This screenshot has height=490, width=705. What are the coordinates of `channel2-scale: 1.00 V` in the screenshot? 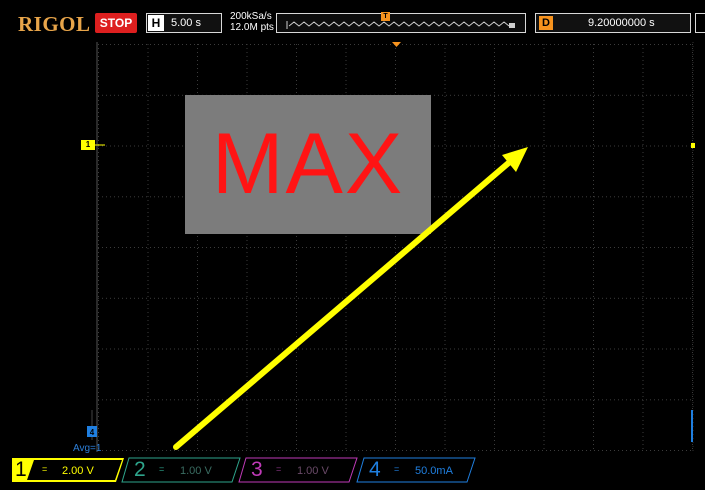 It's located at (196, 471).